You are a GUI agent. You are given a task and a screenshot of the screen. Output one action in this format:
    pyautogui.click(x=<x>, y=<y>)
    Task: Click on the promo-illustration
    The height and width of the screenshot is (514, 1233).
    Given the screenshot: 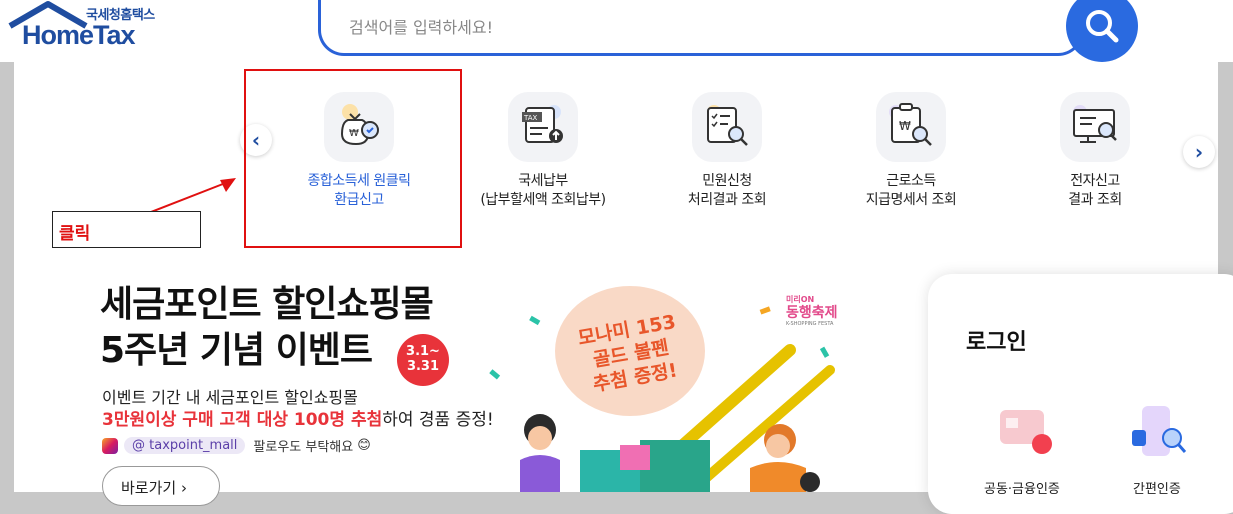 What is the action you would take?
    pyautogui.click(x=662, y=399)
    